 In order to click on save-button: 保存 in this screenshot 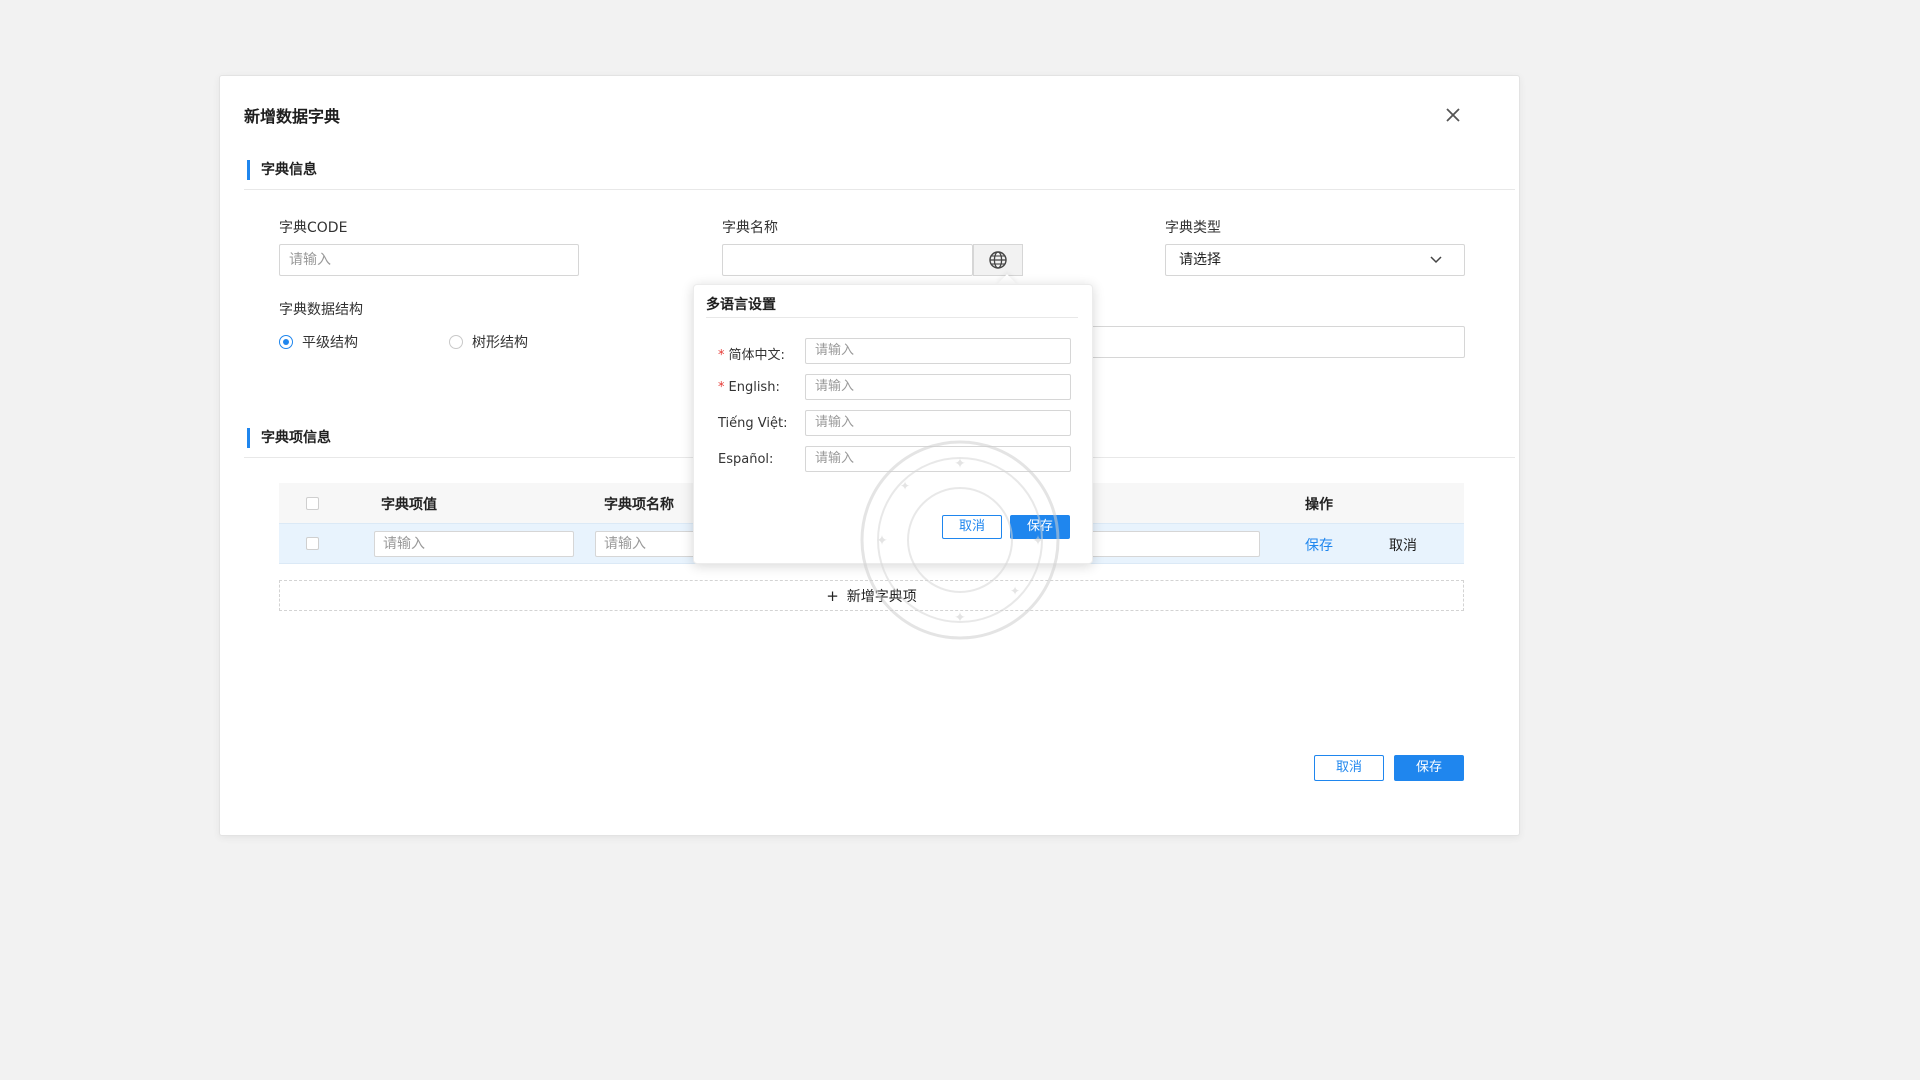, I will do `click(1429, 768)`.